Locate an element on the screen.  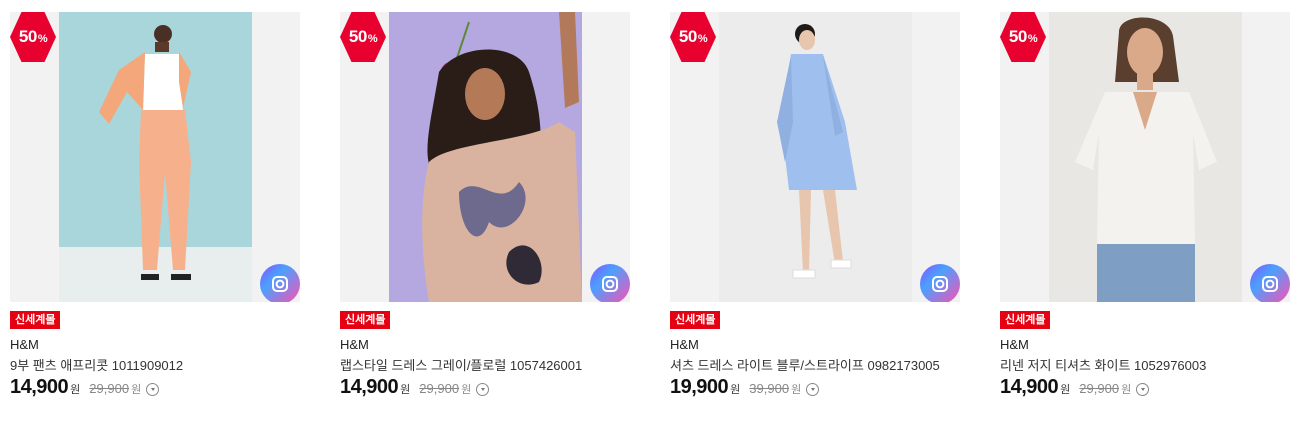
product-name: 리넨 저지 티셔츠 화이트 1052976003 is located at coordinates (1103, 364).